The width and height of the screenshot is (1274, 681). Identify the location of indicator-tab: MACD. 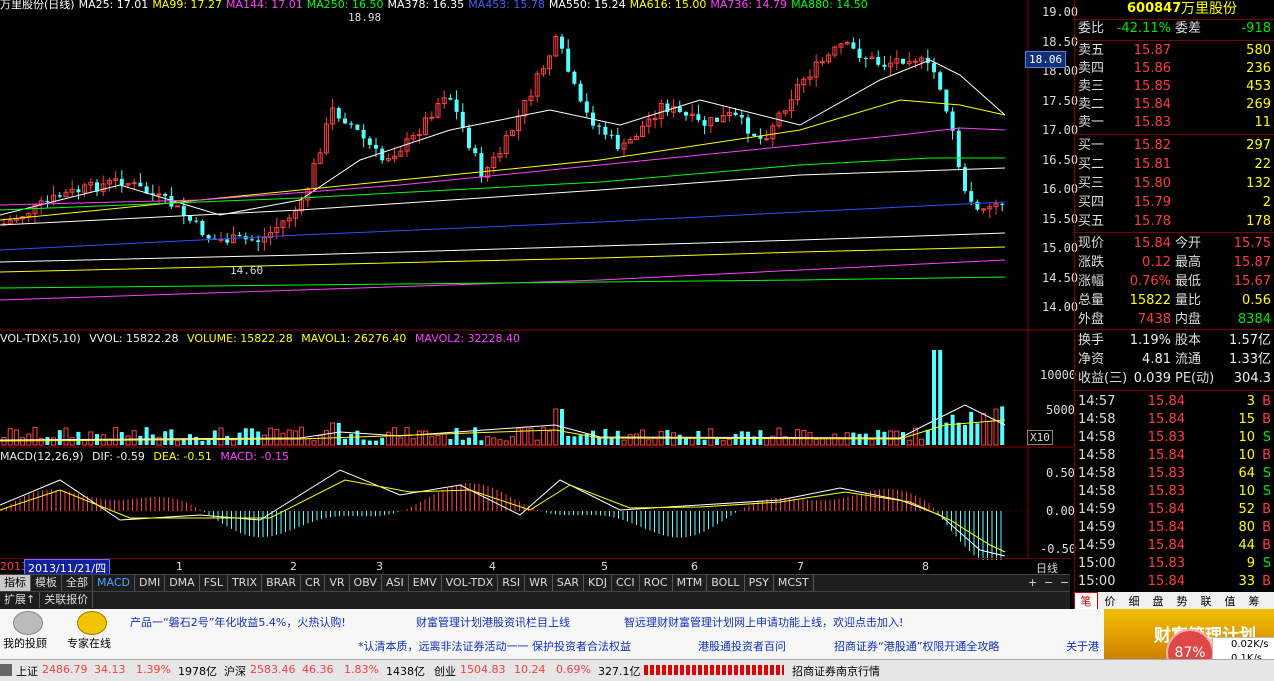
(114, 583).